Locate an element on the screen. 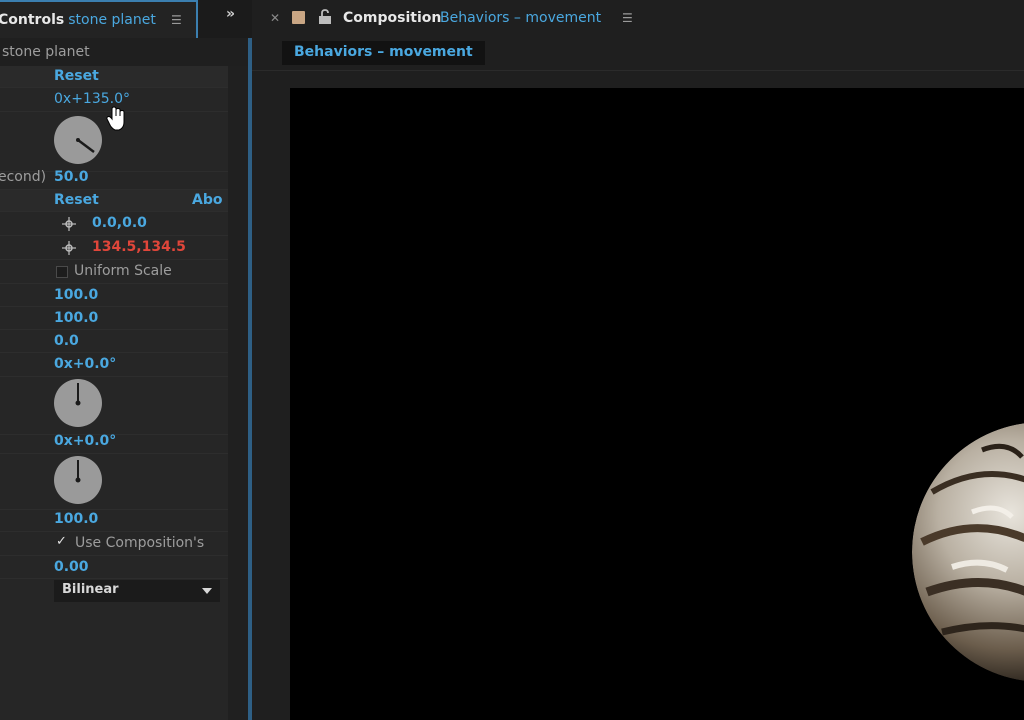 Image resolution: width=1024 pixels, height=720 pixels. scale-width-value: 100.0 is located at coordinates (76, 318).